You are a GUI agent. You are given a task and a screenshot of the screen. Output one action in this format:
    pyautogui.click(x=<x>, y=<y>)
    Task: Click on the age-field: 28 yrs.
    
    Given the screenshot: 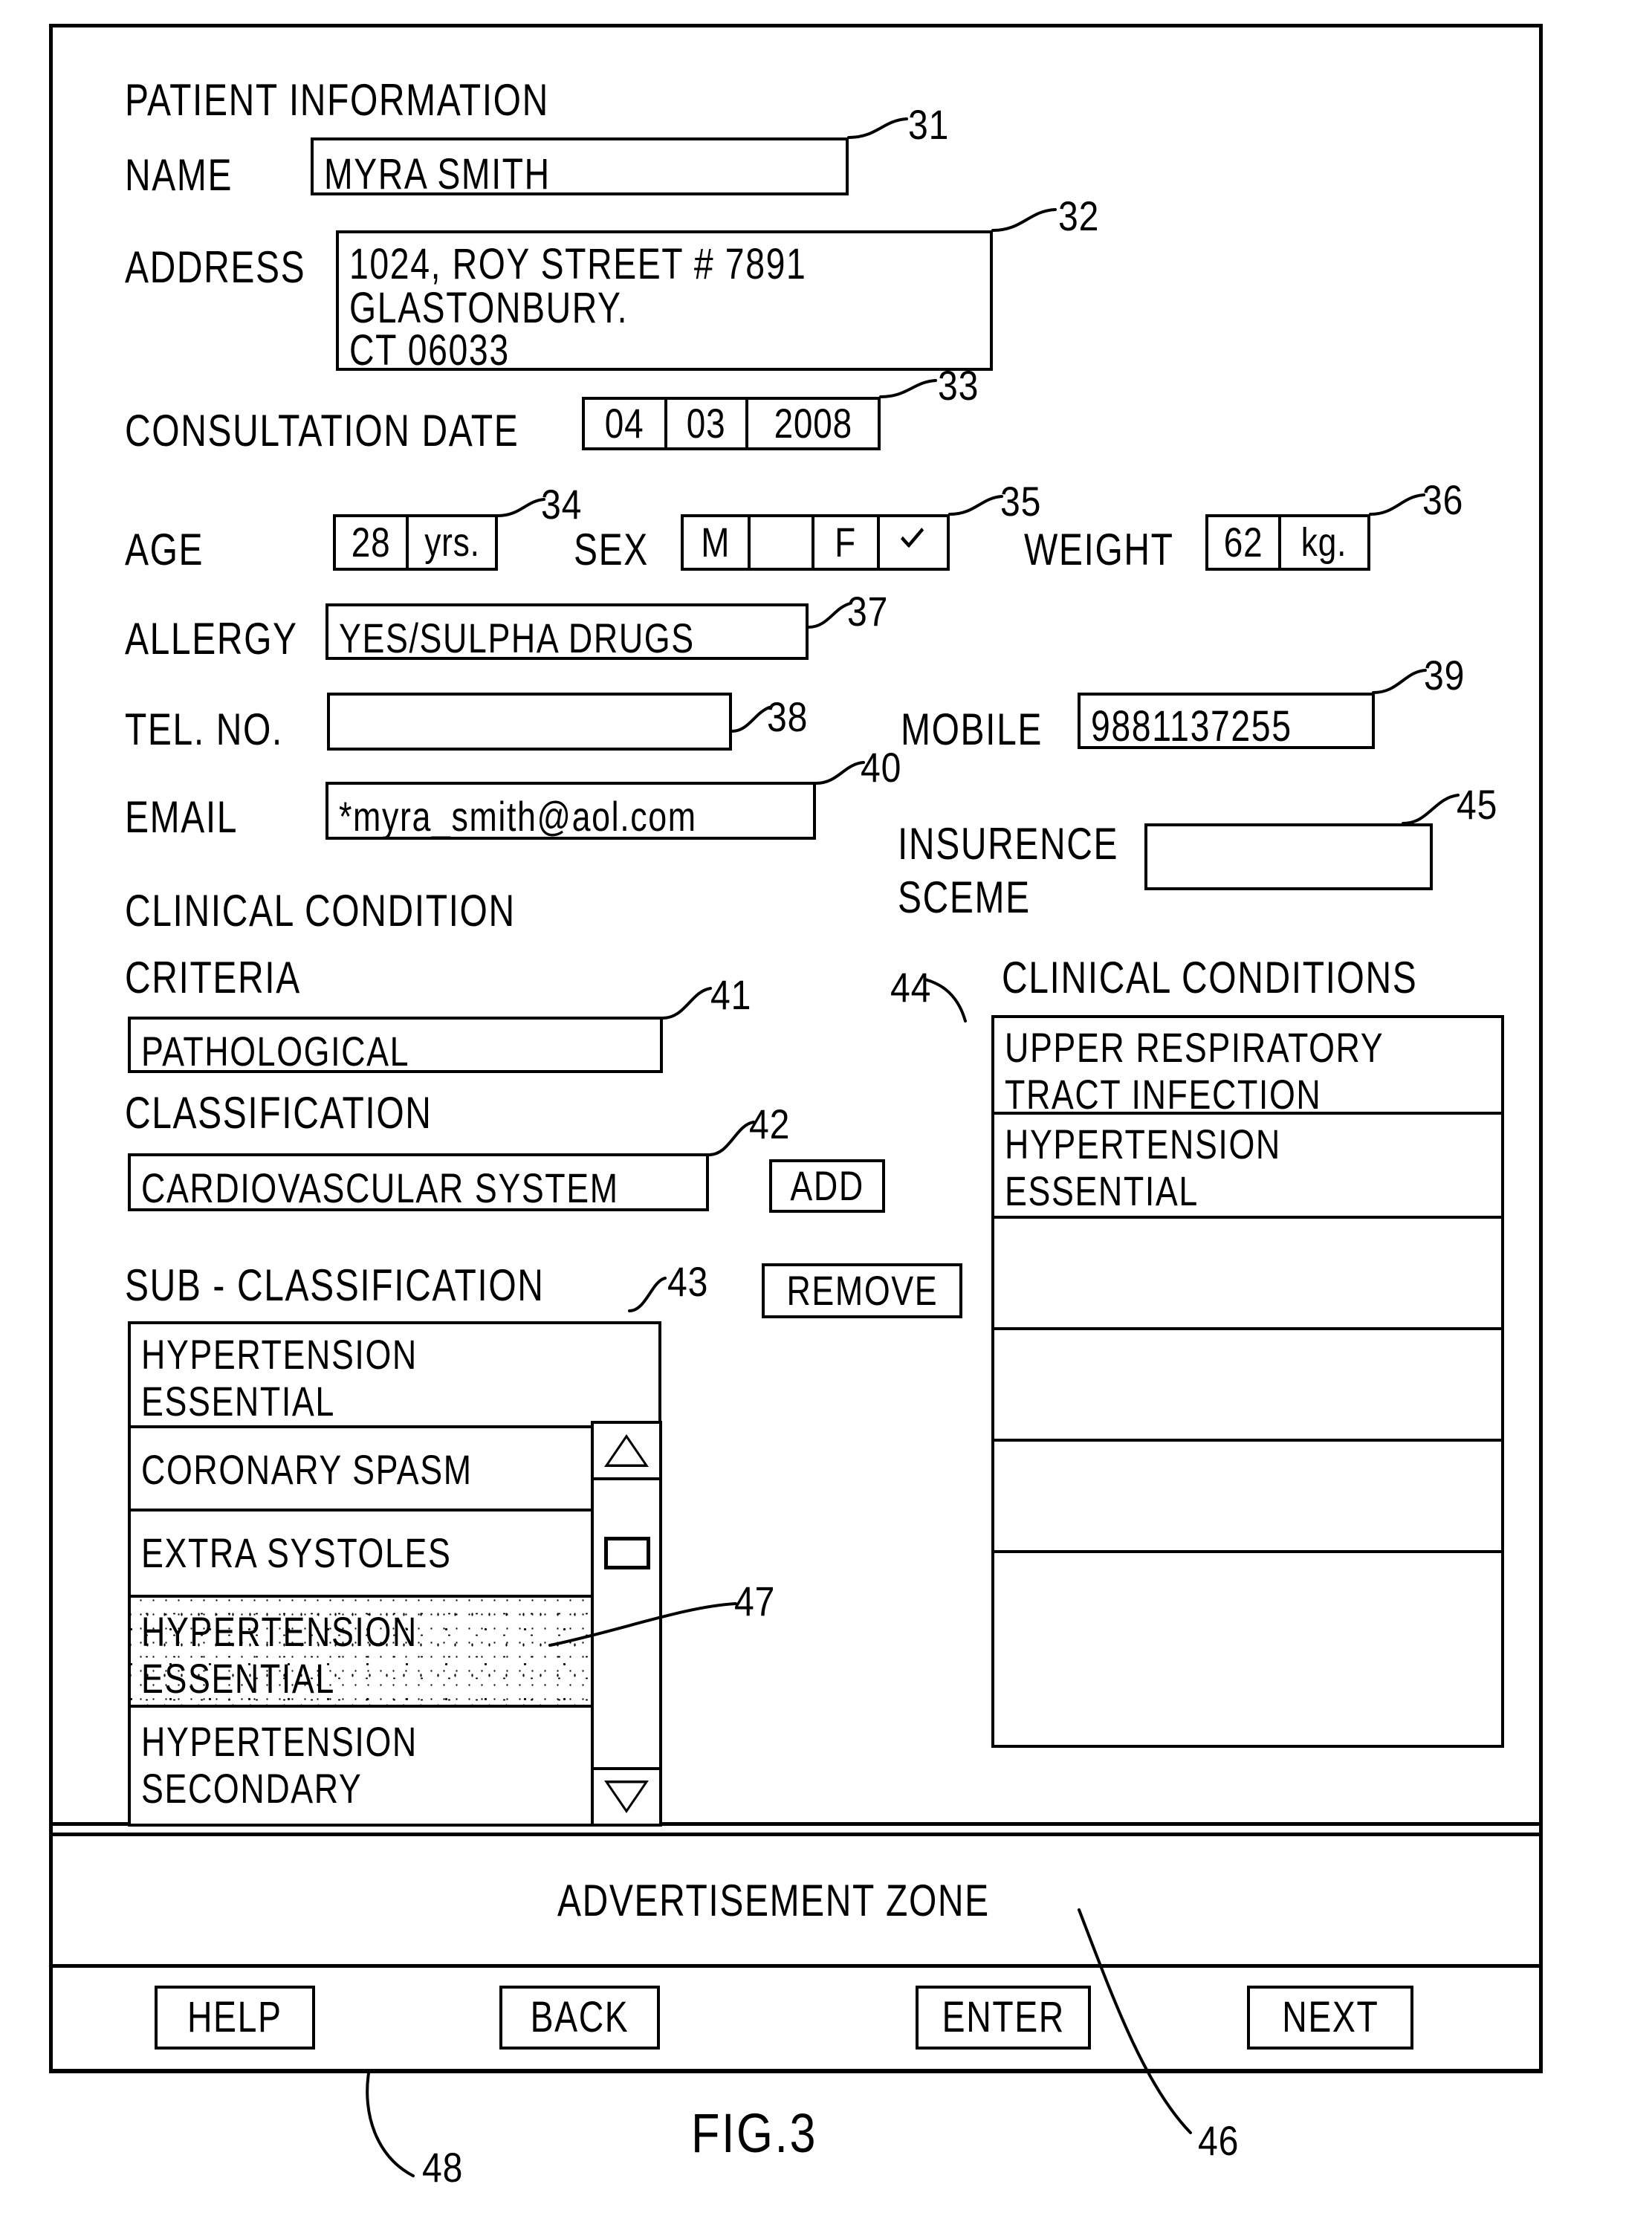 What is the action you would take?
    pyautogui.click(x=415, y=543)
    